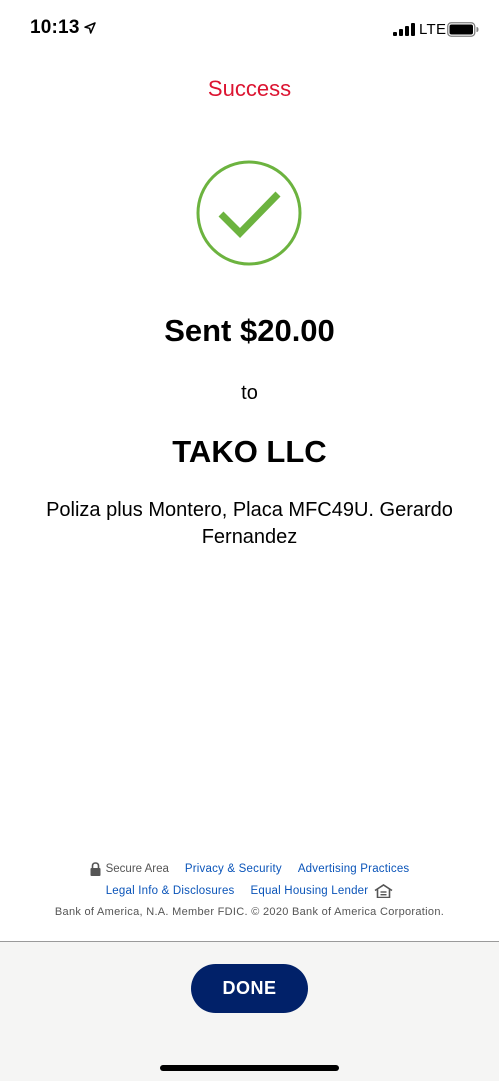 The height and width of the screenshot is (1081, 499). I want to click on to-label: to, so click(249, 393).